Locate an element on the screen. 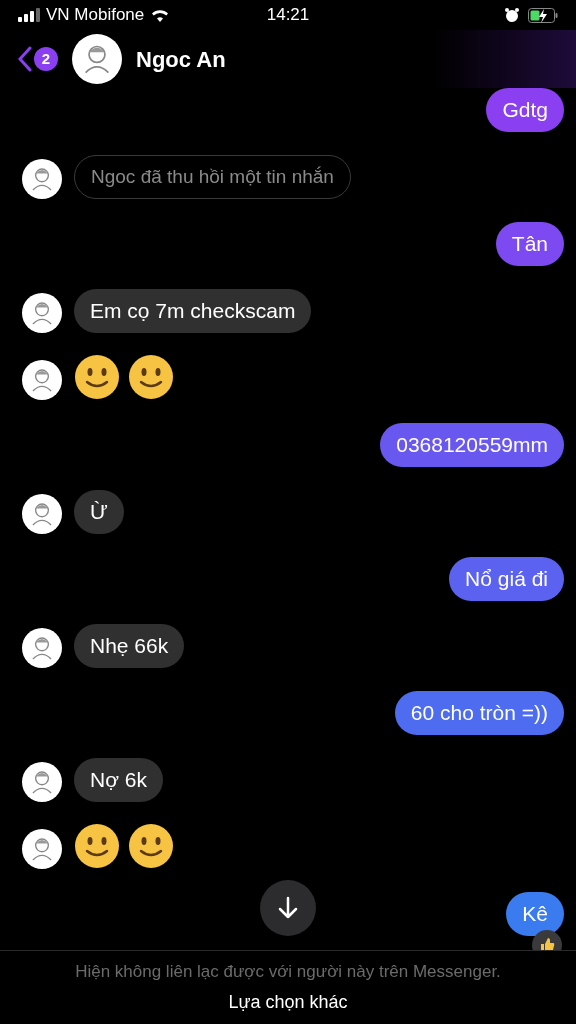  thumbs-up-icon is located at coordinates (547, 943).